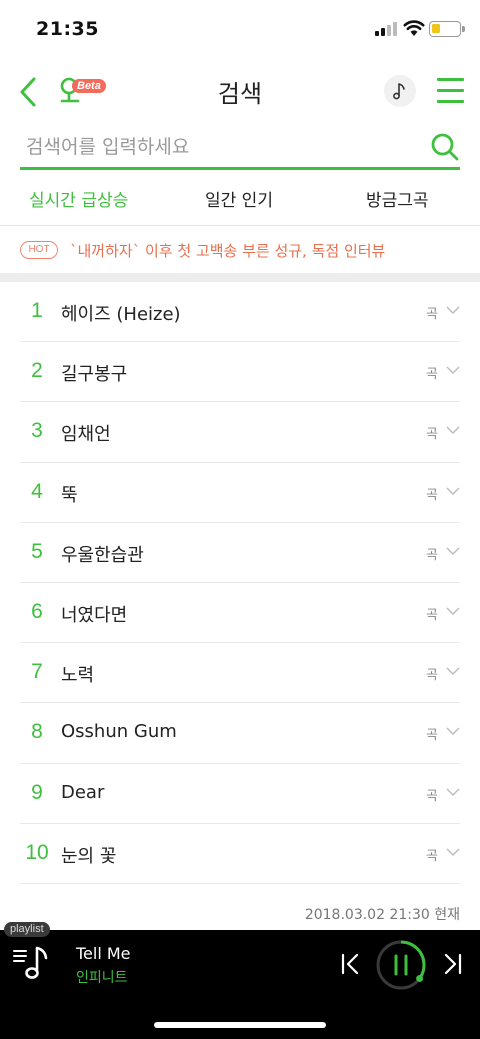  I want to click on list-item: 7 노력 곡, so click(240, 673).